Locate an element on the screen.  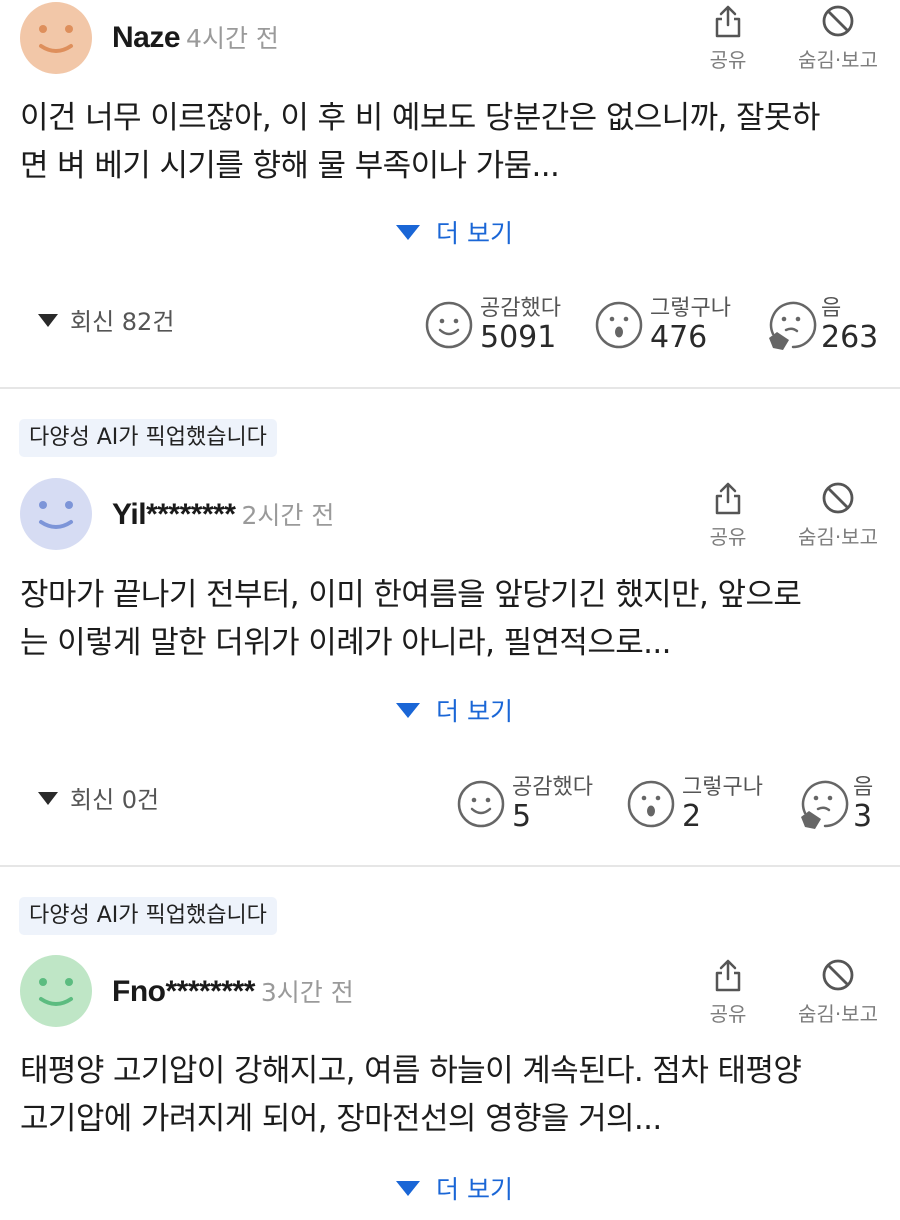
reaction-hmm-button: 음 3 is located at coordinates (842, 805).